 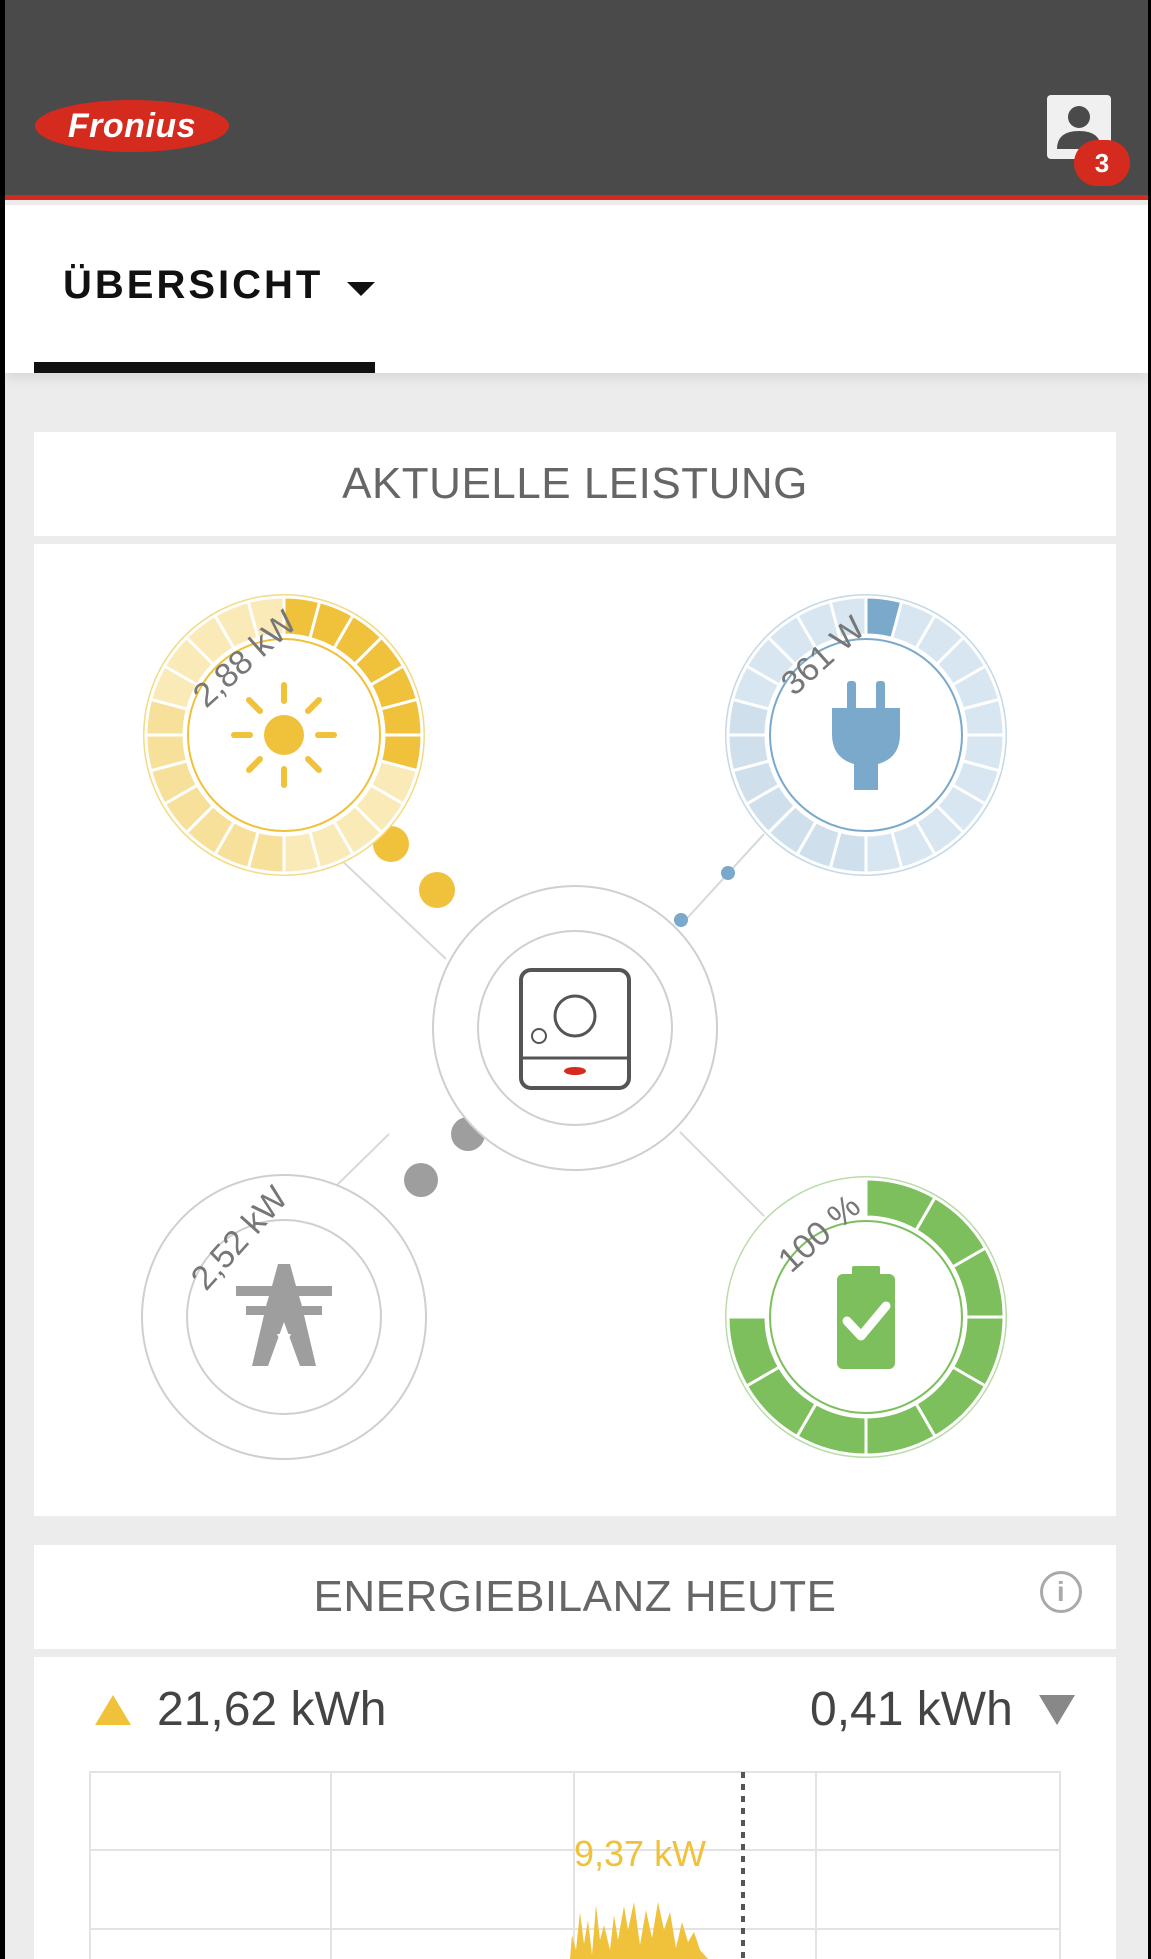 What do you see at coordinates (640, 1853) in the screenshot?
I see `peak-power-label: 9,37 kW` at bounding box center [640, 1853].